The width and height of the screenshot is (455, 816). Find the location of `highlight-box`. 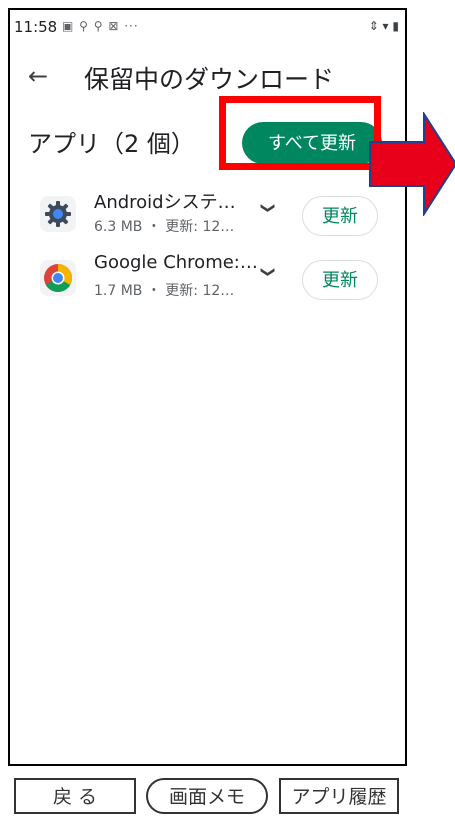

highlight-box is located at coordinates (300, 133).